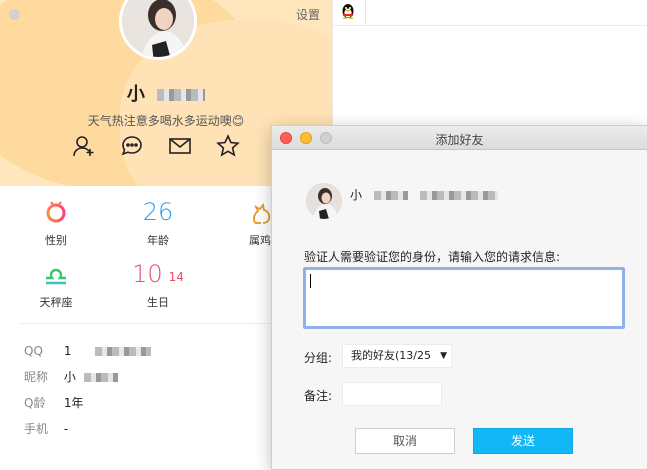 The width and height of the screenshot is (647, 470). I want to click on tag-birthday: 10 14 生日, so click(158, 285).